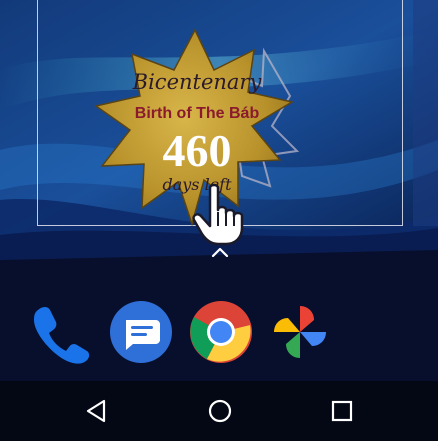  Describe the element at coordinates (197, 113) in the screenshot. I see `widget-subtitle: Birth of The Báb` at that location.